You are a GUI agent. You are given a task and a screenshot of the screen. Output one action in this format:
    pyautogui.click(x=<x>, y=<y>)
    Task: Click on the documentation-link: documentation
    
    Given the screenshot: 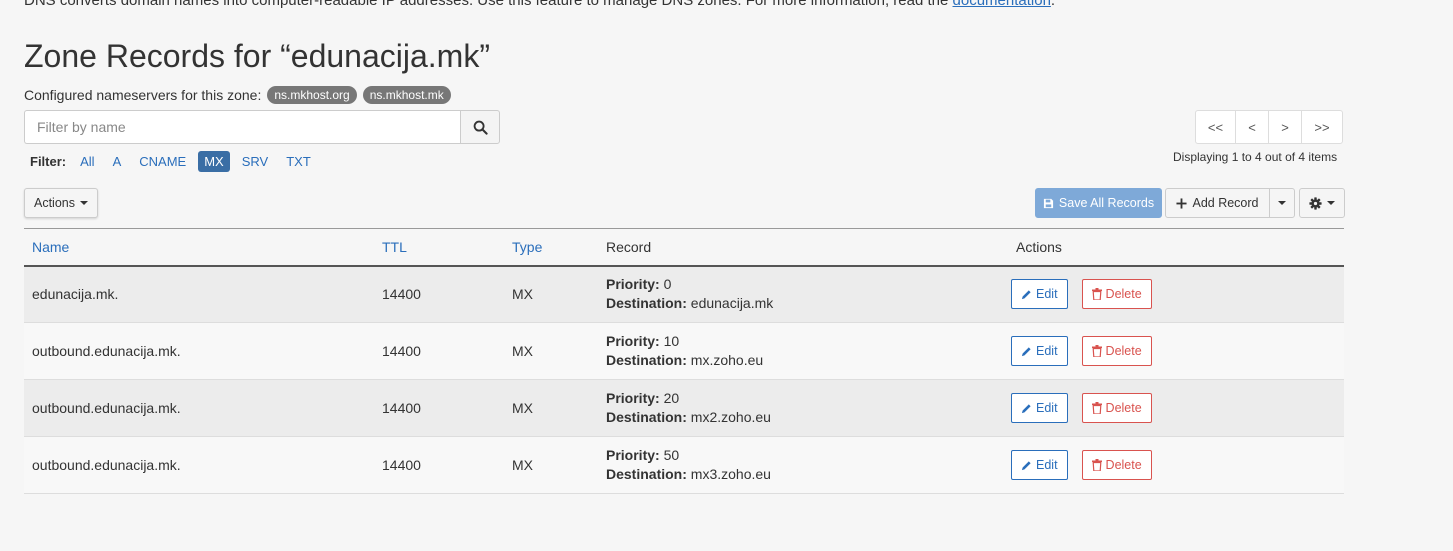 What is the action you would take?
    pyautogui.click(x=1002, y=4)
    